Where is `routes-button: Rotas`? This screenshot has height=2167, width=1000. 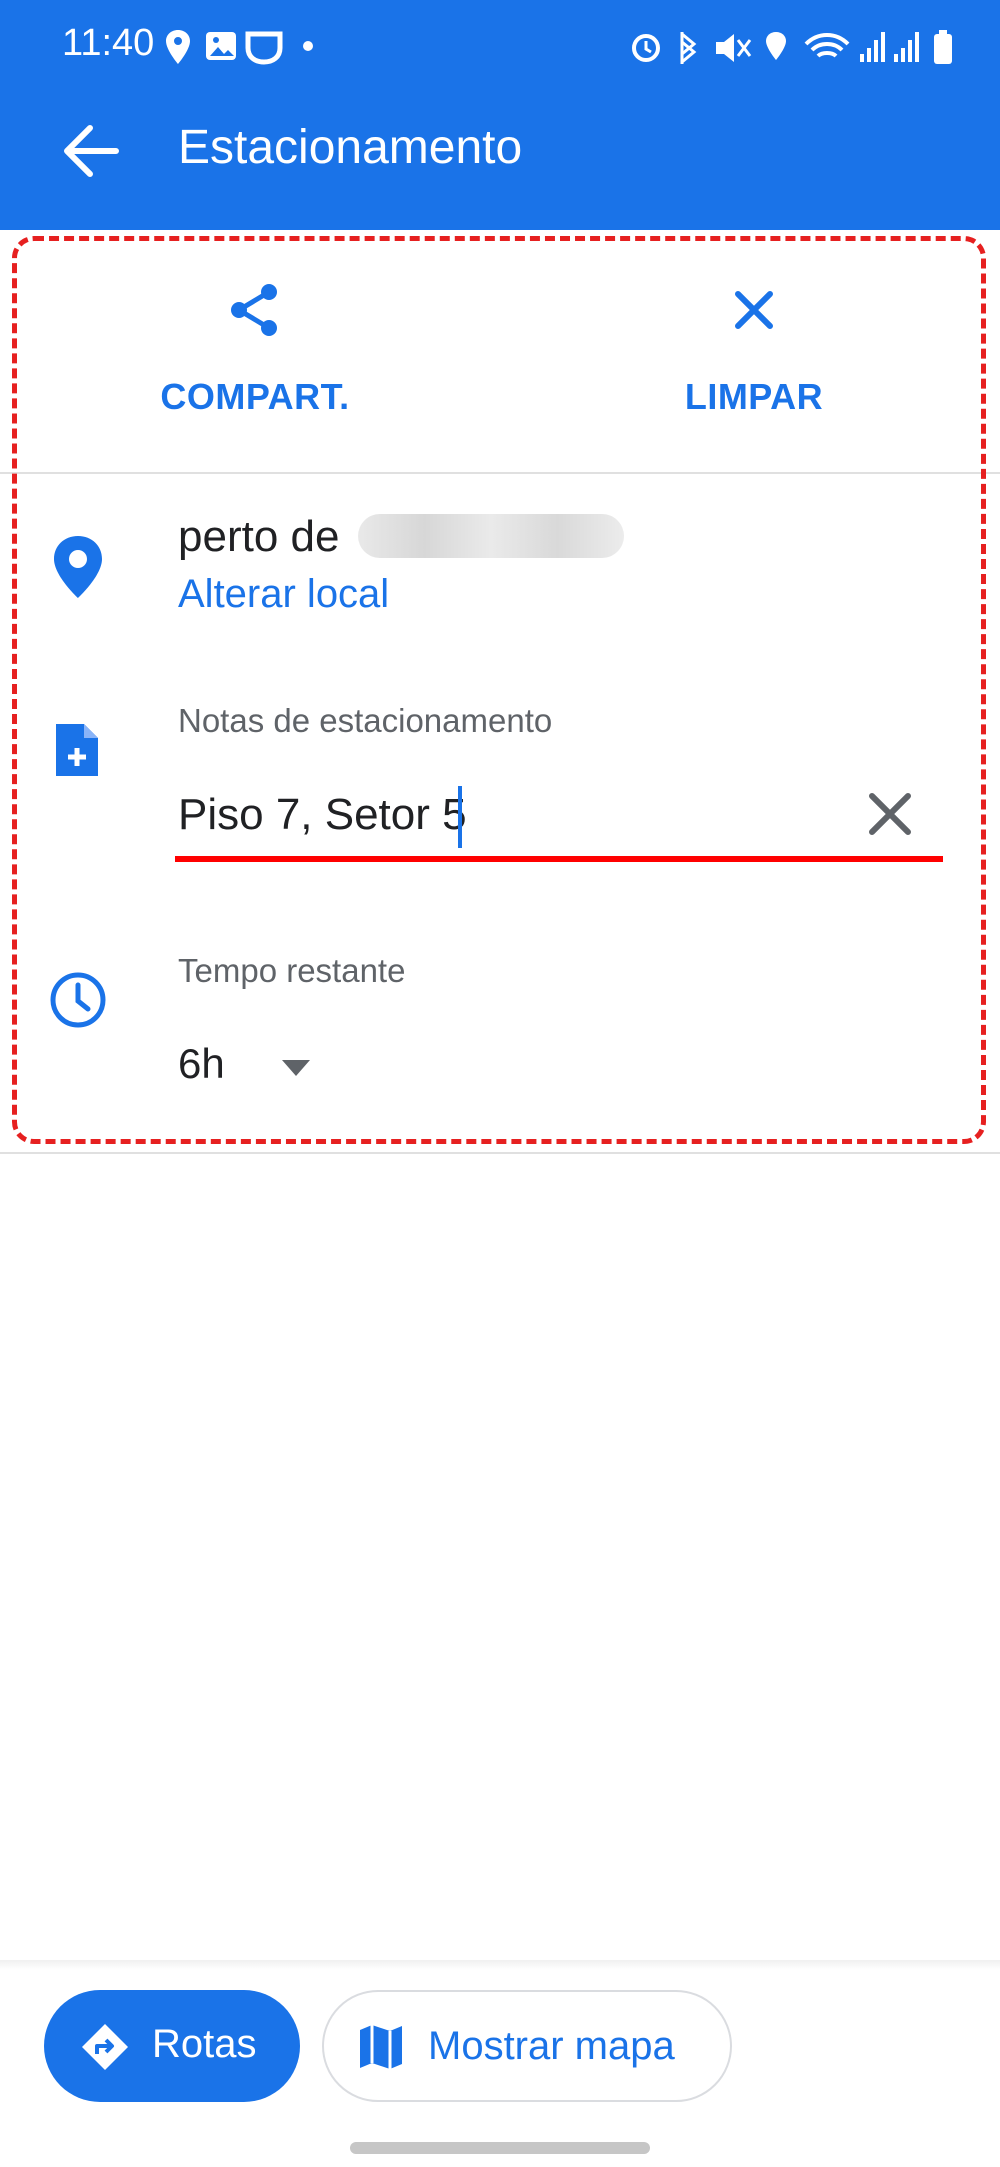 routes-button: Rotas is located at coordinates (172, 2046).